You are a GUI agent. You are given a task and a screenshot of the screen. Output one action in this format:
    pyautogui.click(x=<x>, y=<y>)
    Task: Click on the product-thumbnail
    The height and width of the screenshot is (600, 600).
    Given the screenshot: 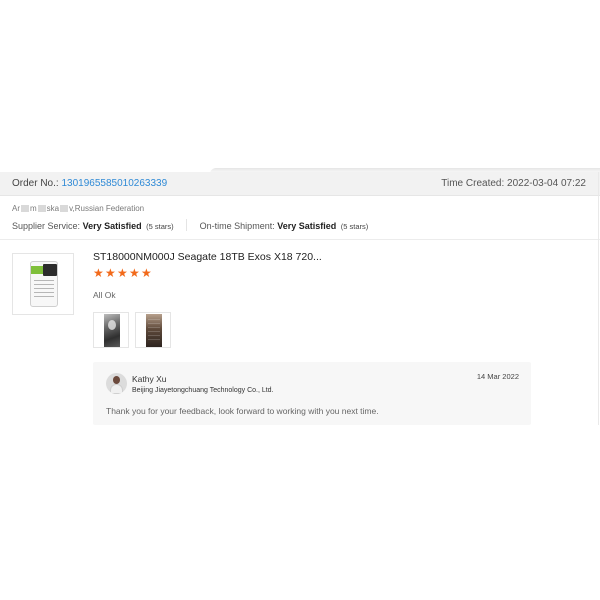 What is the action you would take?
    pyautogui.click(x=43, y=284)
    